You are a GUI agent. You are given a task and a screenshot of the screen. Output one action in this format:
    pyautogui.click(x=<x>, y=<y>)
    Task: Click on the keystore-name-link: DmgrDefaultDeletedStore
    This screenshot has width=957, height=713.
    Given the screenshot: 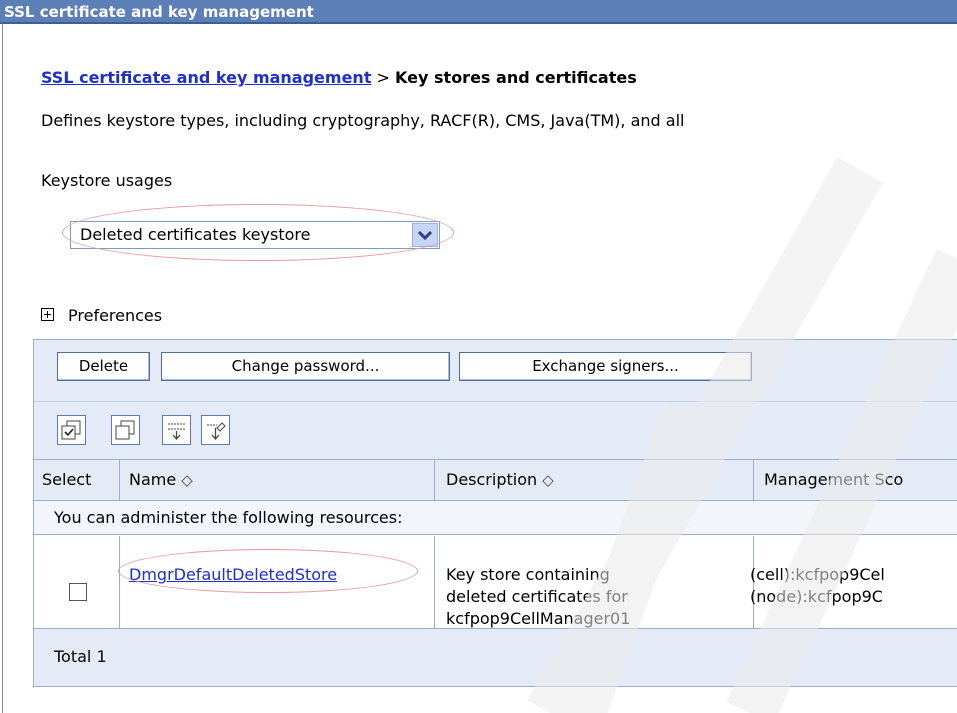 What is the action you would take?
    pyautogui.click(x=233, y=574)
    